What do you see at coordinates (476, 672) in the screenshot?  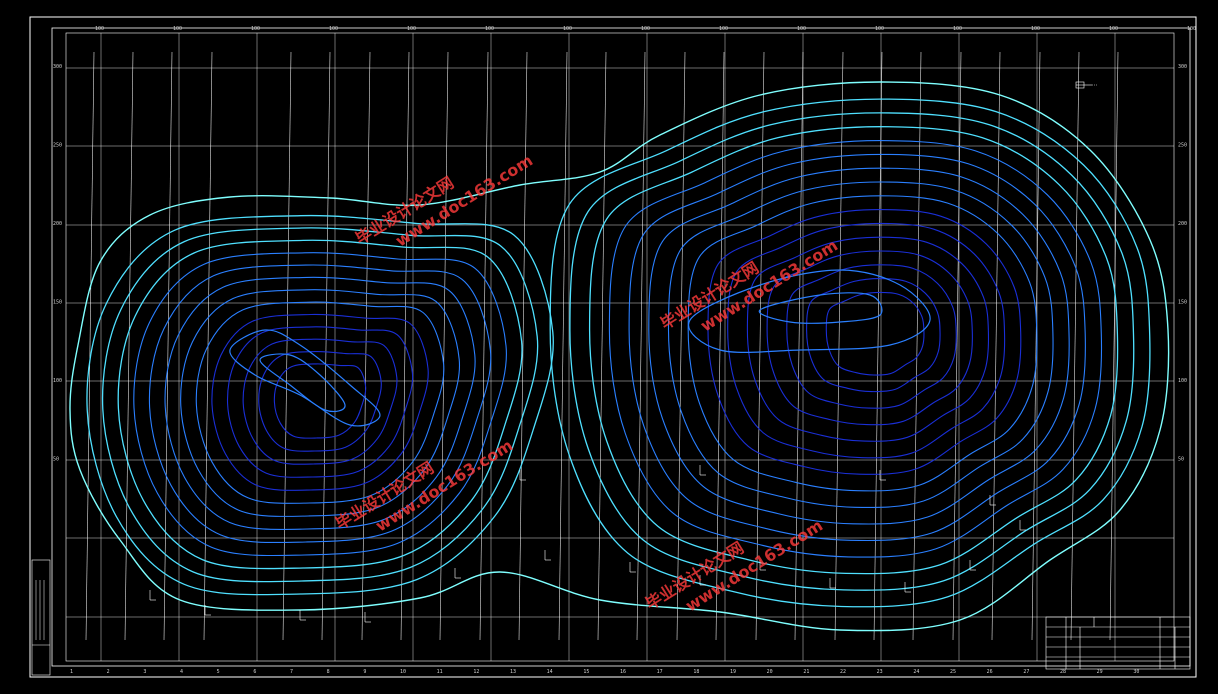 I see `tick-label: 12` at bounding box center [476, 672].